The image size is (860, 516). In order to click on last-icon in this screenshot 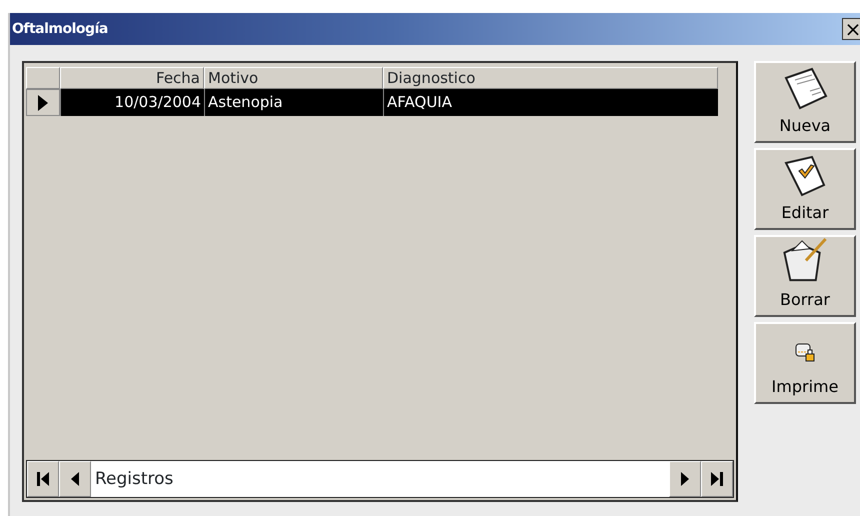, I will do `click(717, 479)`.